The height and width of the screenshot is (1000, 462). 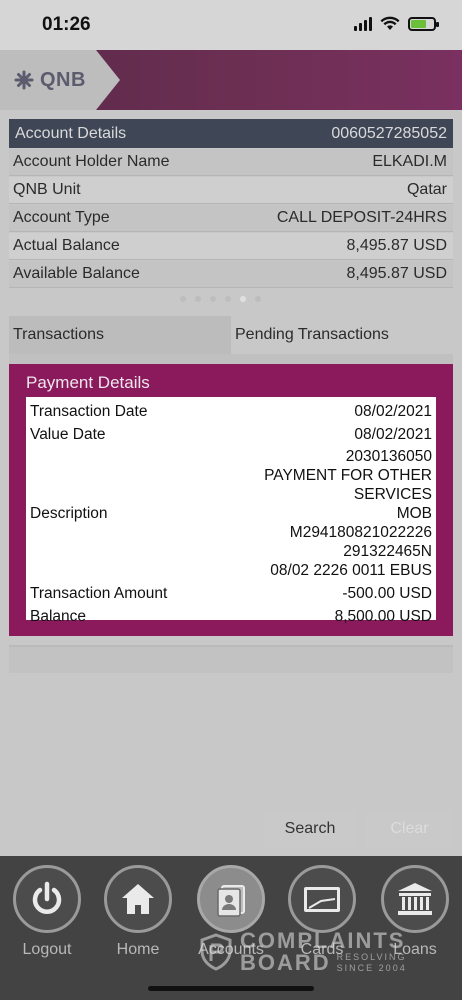 I want to click on details-row-holder: Account Holder Name ELKADI.M, so click(x=231, y=162).